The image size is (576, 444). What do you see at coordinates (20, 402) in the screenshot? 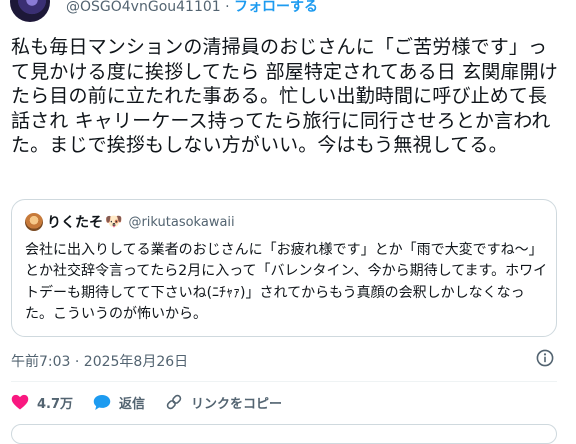
I see `heart-icon` at bounding box center [20, 402].